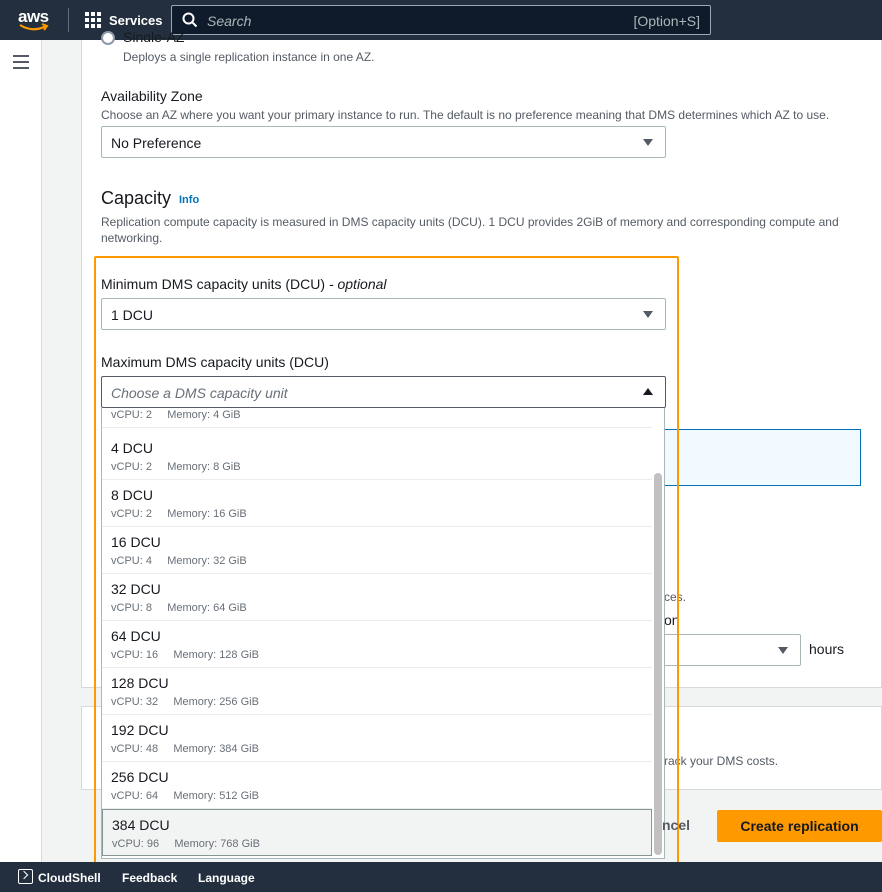 Image resolution: width=882 pixels, height=892 pixels. Describe the element at coordinates (827, 649) in the screenshot. I see `hours-unit-label: hours` at that location.